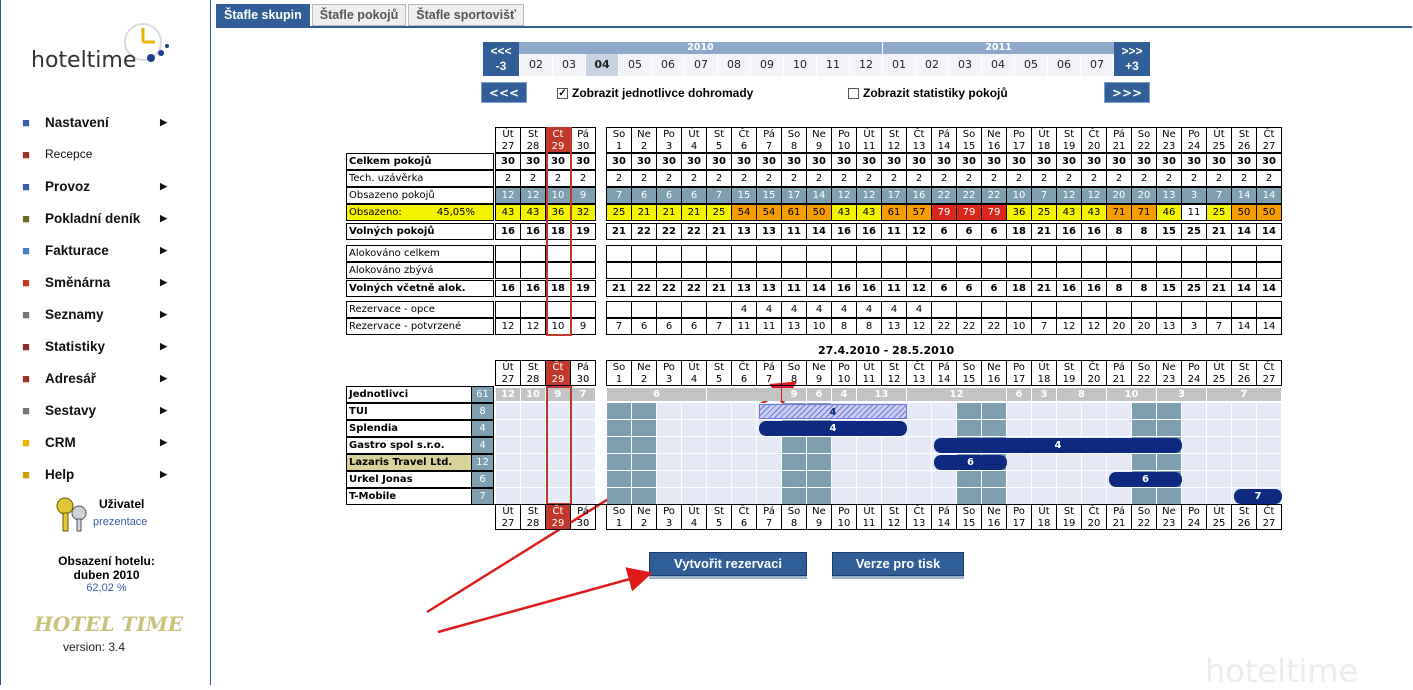 The height and width of the screenshot is (690, 1413). What do you see at coordinates (583, 394) in the screenshot?
I see `individuals-segment: 7` at bounding box center [583, 394].